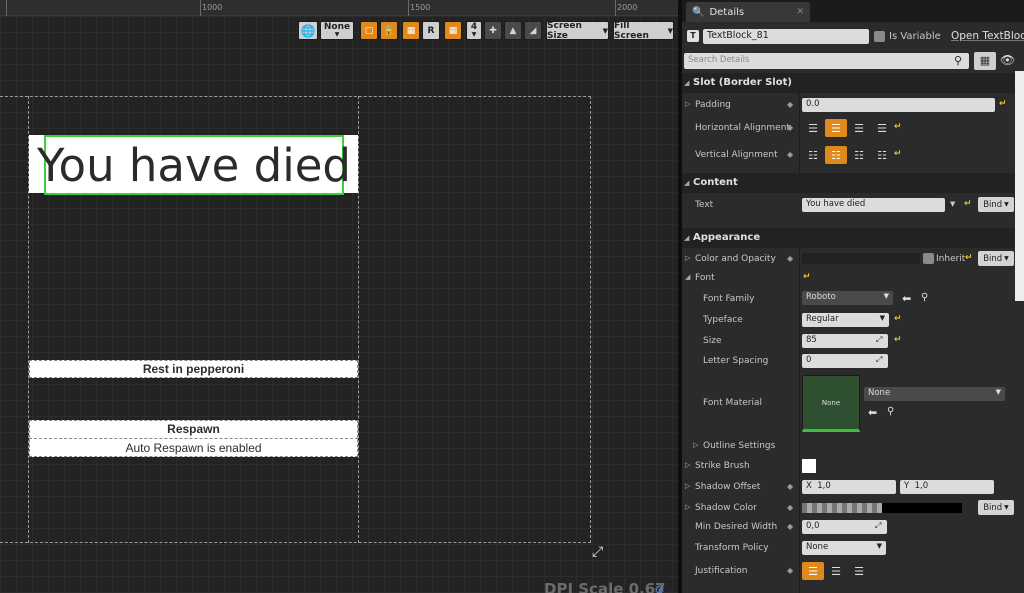  What do you see at coordinates (922, 508) in the screenshot?
I see `shadow-color-swatch` at bounding box center [922, 508].